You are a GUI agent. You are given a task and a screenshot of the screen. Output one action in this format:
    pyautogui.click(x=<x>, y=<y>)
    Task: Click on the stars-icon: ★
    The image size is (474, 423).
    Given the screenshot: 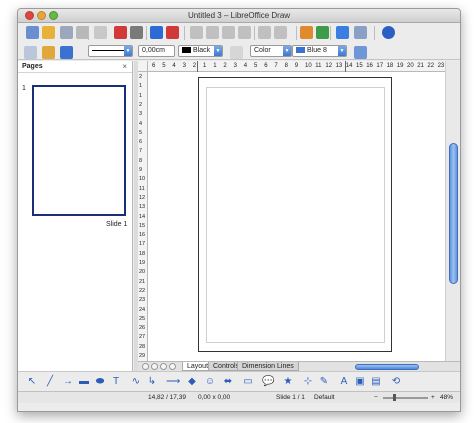 What is the action you would take?
    pyautogui.click(x=288, y=382)
    